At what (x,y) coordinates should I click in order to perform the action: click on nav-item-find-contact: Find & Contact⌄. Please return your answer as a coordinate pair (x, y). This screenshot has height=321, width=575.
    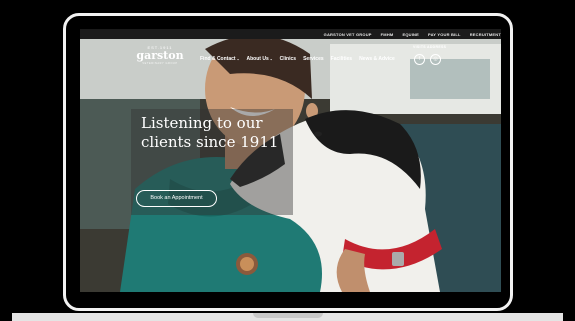
    Looking at the image, I should click on (220, 59).